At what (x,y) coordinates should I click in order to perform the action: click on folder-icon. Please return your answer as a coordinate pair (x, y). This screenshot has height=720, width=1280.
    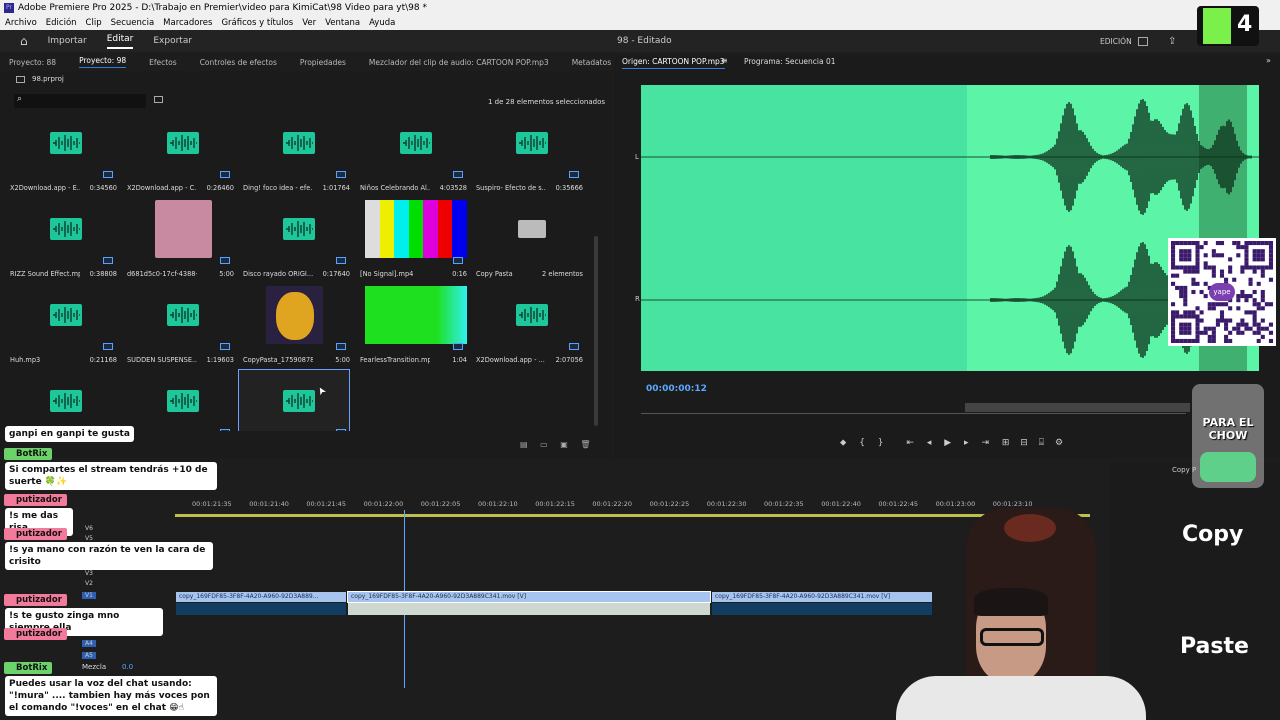
    Looking at the image, I should click on (20, 79).